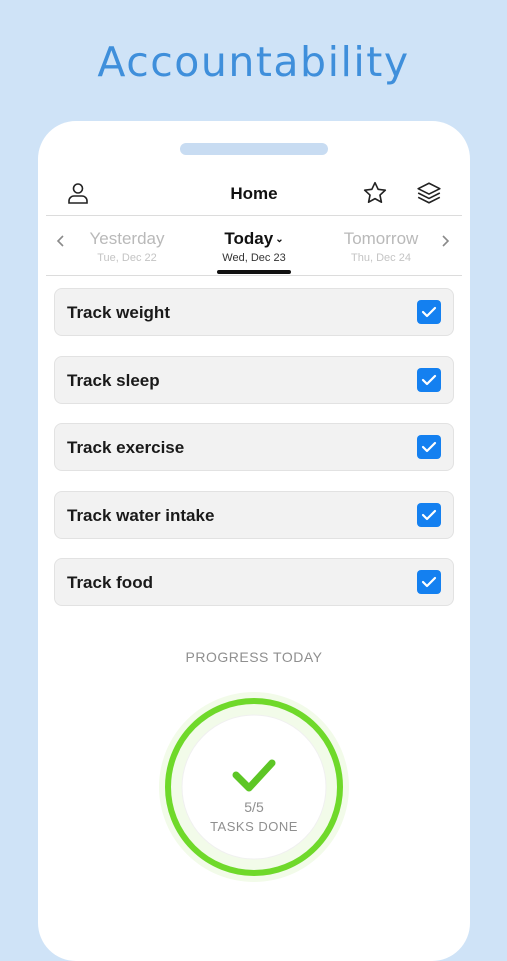  What do you see at coordinates (254, 258) in the screenshot?
I see `day-date: Wed, Dec 23` at bounding box center [254, 258].